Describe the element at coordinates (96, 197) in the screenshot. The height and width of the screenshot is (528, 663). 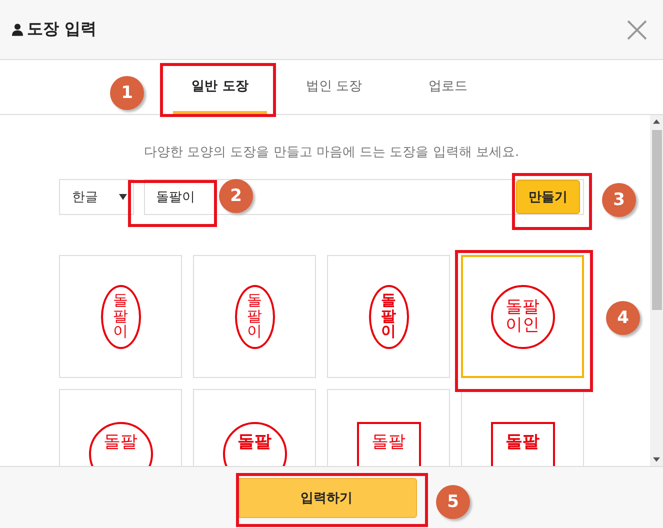
I see `language-select: 한글` at that location.